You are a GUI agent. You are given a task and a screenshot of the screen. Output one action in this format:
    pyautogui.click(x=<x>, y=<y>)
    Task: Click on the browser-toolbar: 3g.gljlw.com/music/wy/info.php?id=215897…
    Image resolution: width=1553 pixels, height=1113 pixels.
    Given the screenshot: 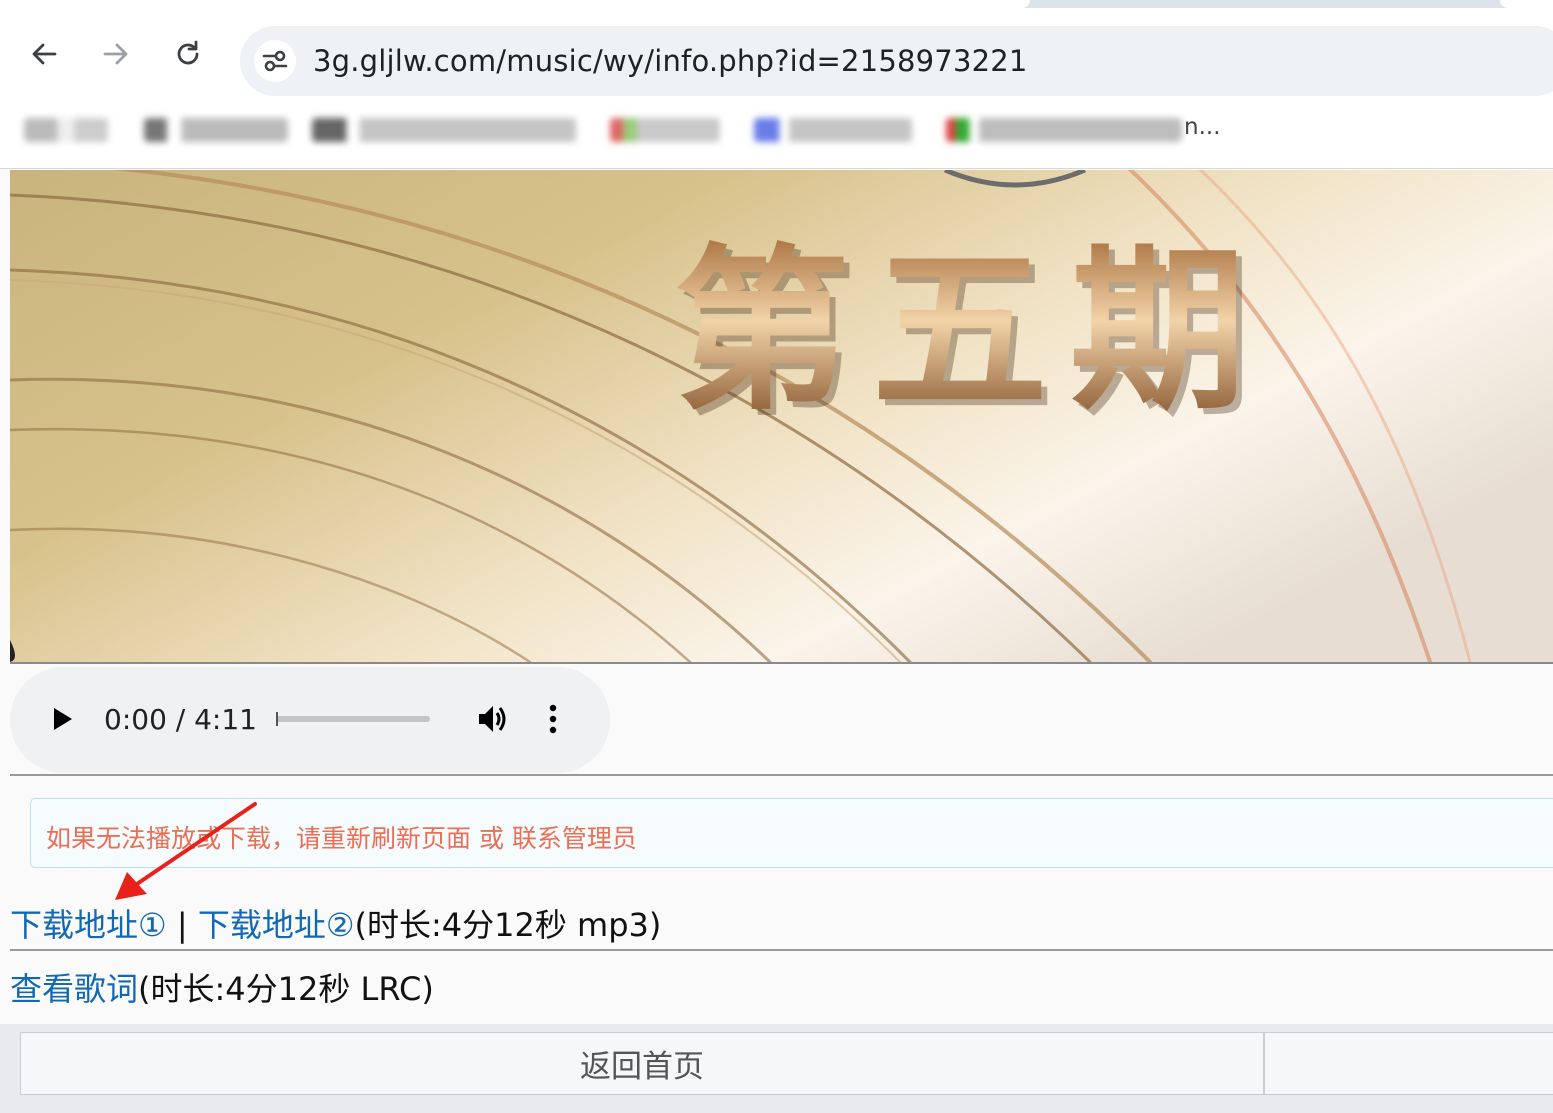 What is the action you would take?
    pyautogui.click(x=776, y=54)
    